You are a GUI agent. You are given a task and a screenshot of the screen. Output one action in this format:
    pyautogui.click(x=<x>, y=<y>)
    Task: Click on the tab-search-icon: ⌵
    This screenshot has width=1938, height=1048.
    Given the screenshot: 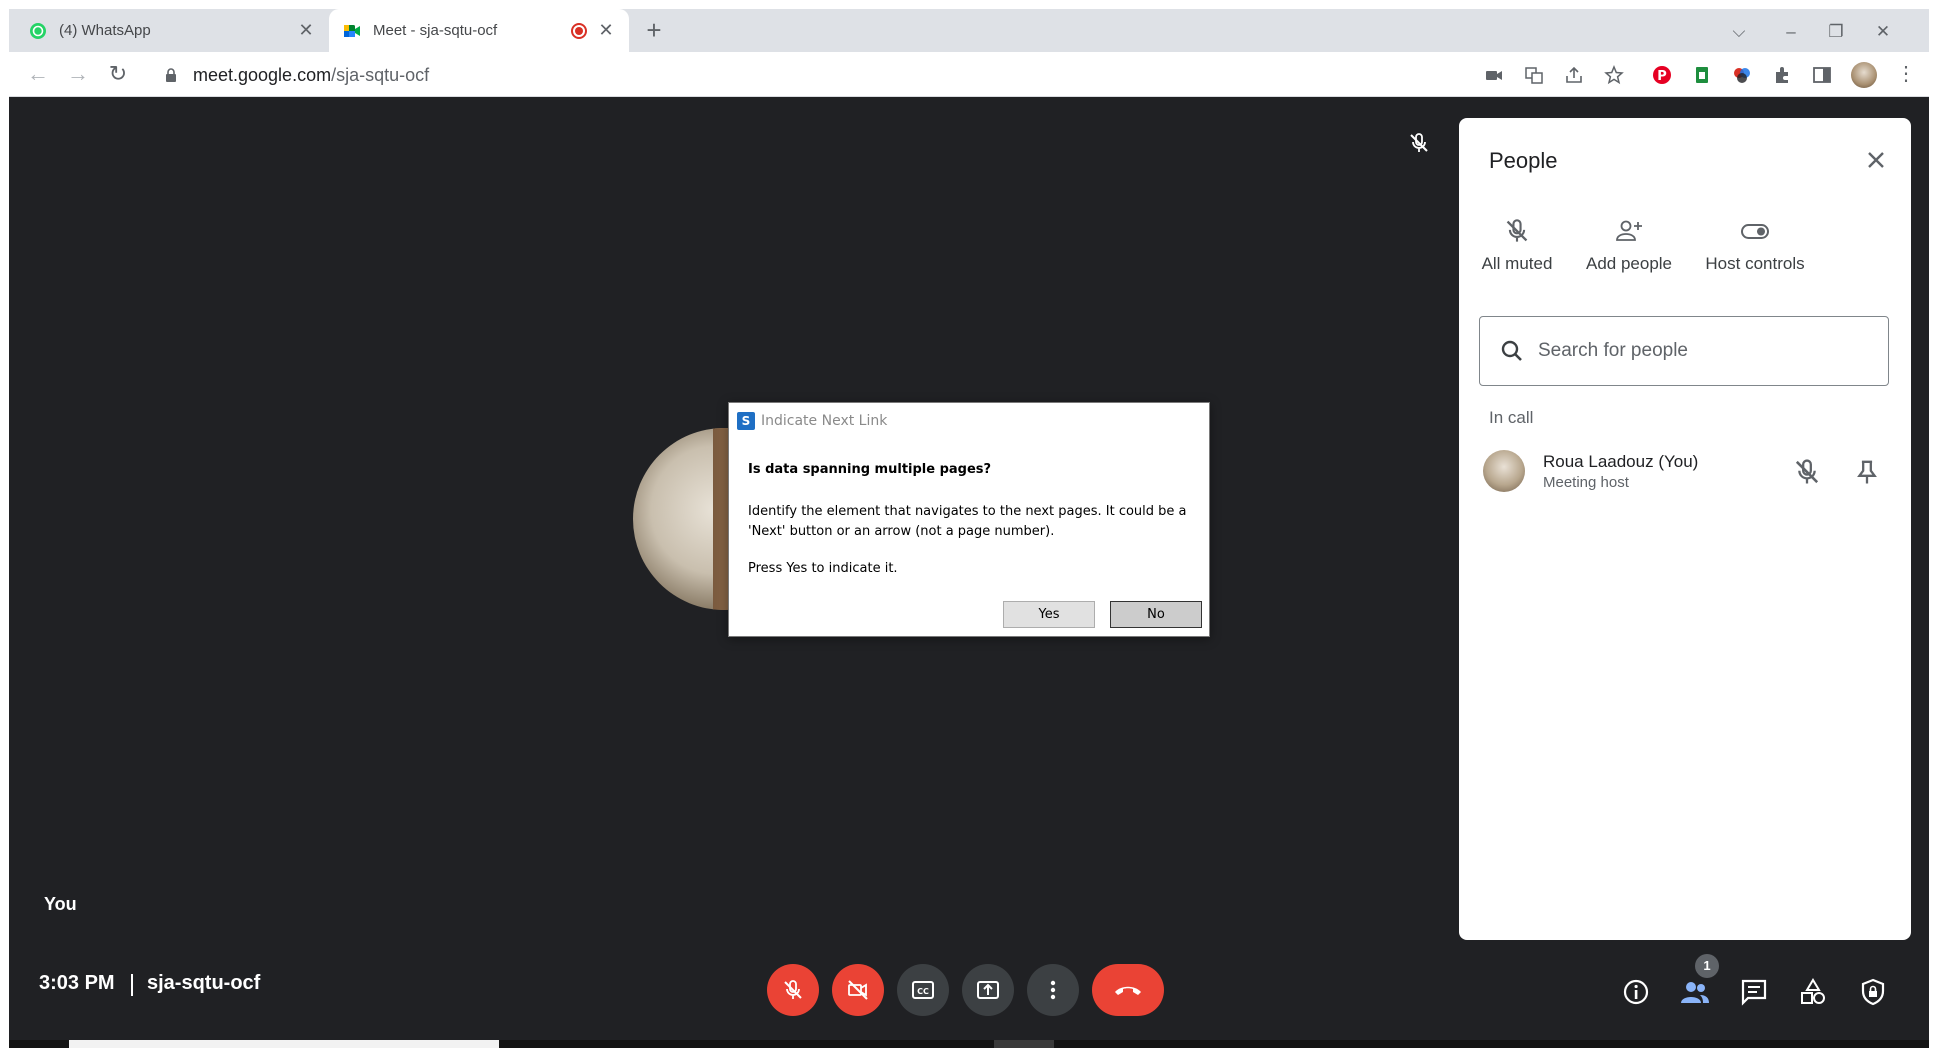 What is the action you would take?
    pyautogui.click(x=1739, y=33)
    